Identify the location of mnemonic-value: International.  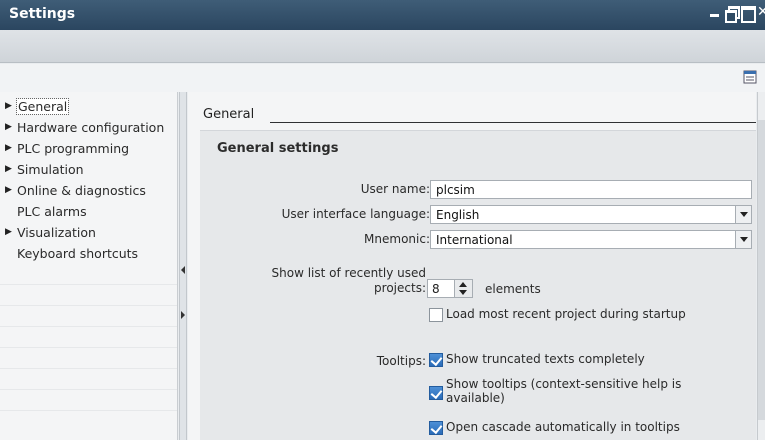
(474, 240).